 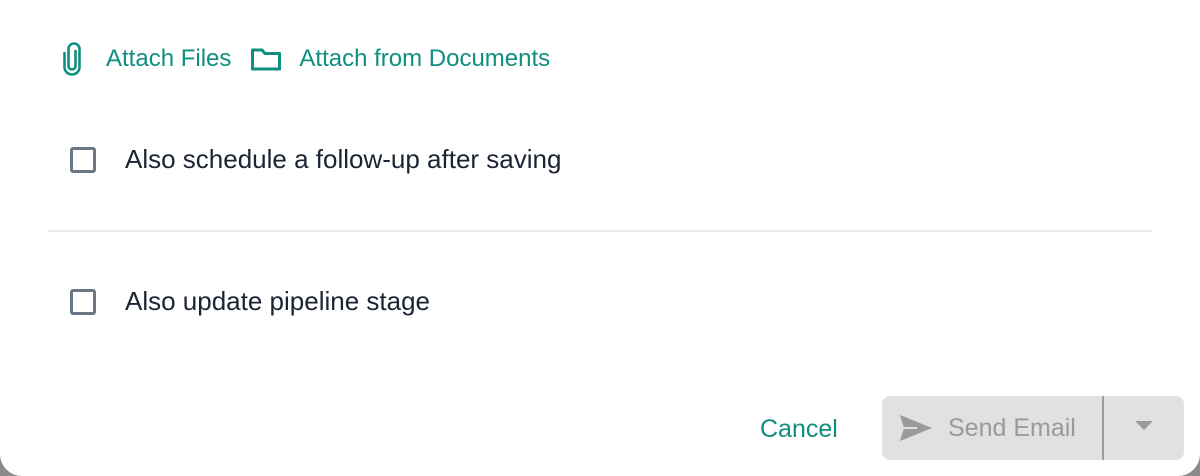 I want to click on follow-up-option: Also schedule a follow-up after saving, so click(x=315, y=159).